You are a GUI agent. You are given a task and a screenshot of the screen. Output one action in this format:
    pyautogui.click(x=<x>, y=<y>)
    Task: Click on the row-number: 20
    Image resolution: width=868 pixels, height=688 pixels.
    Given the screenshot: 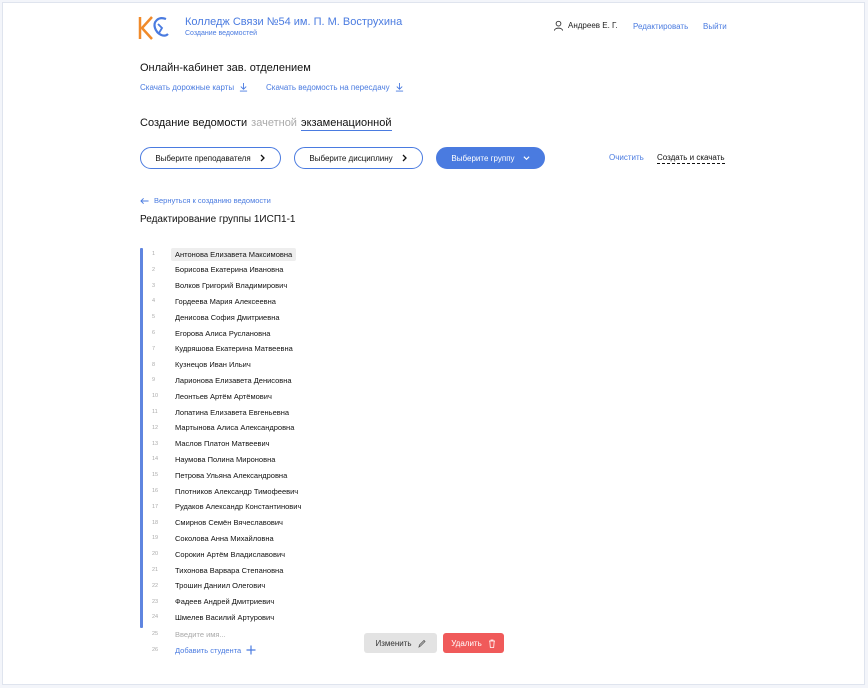 What is the action you would take?
    pyautogui.click(x=155, y=554)
    